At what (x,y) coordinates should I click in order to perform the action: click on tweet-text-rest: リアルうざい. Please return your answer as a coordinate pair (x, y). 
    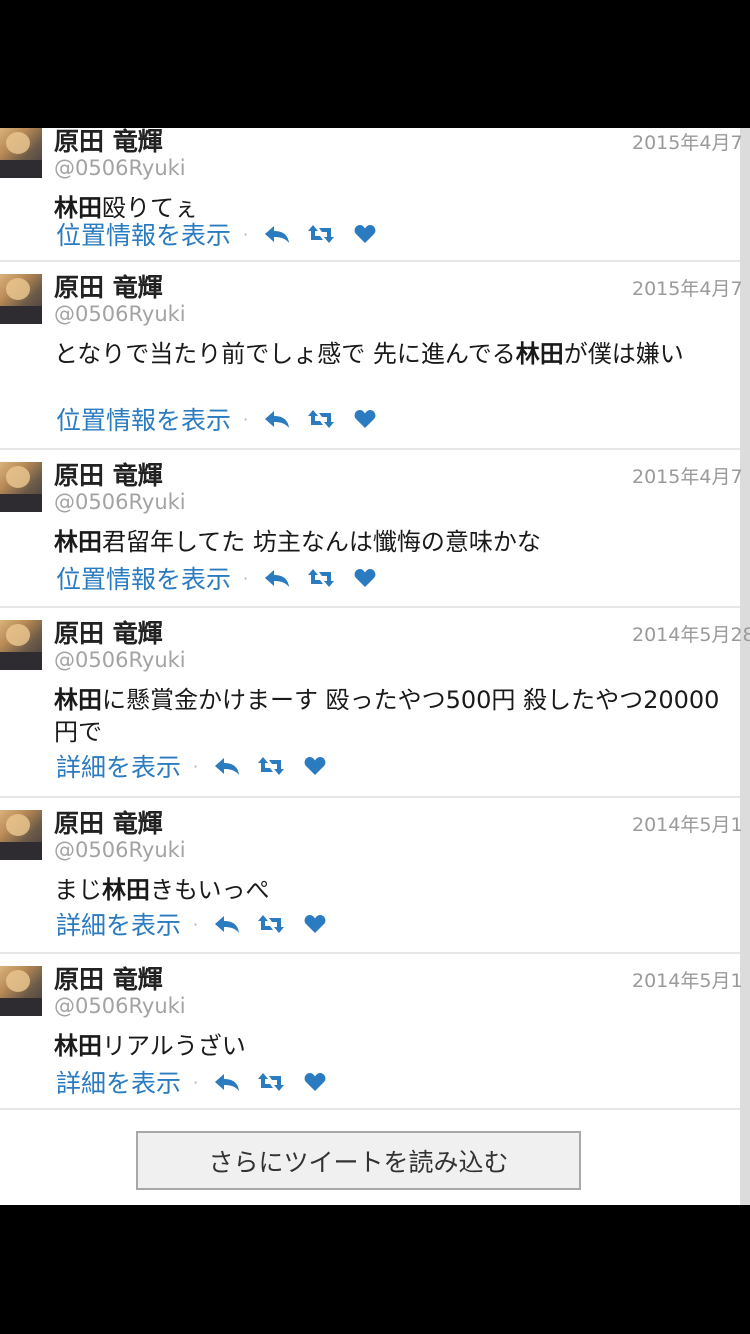
    Looking at the image, I should click on (174, 1046).